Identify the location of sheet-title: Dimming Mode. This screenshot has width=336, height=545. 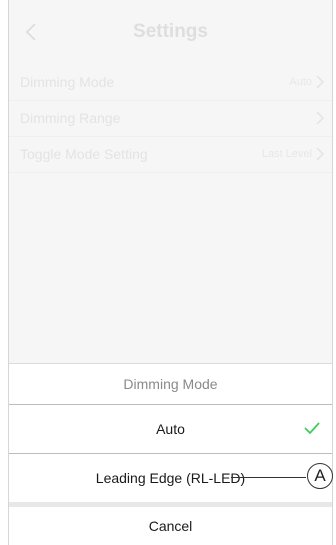
(170, 384).